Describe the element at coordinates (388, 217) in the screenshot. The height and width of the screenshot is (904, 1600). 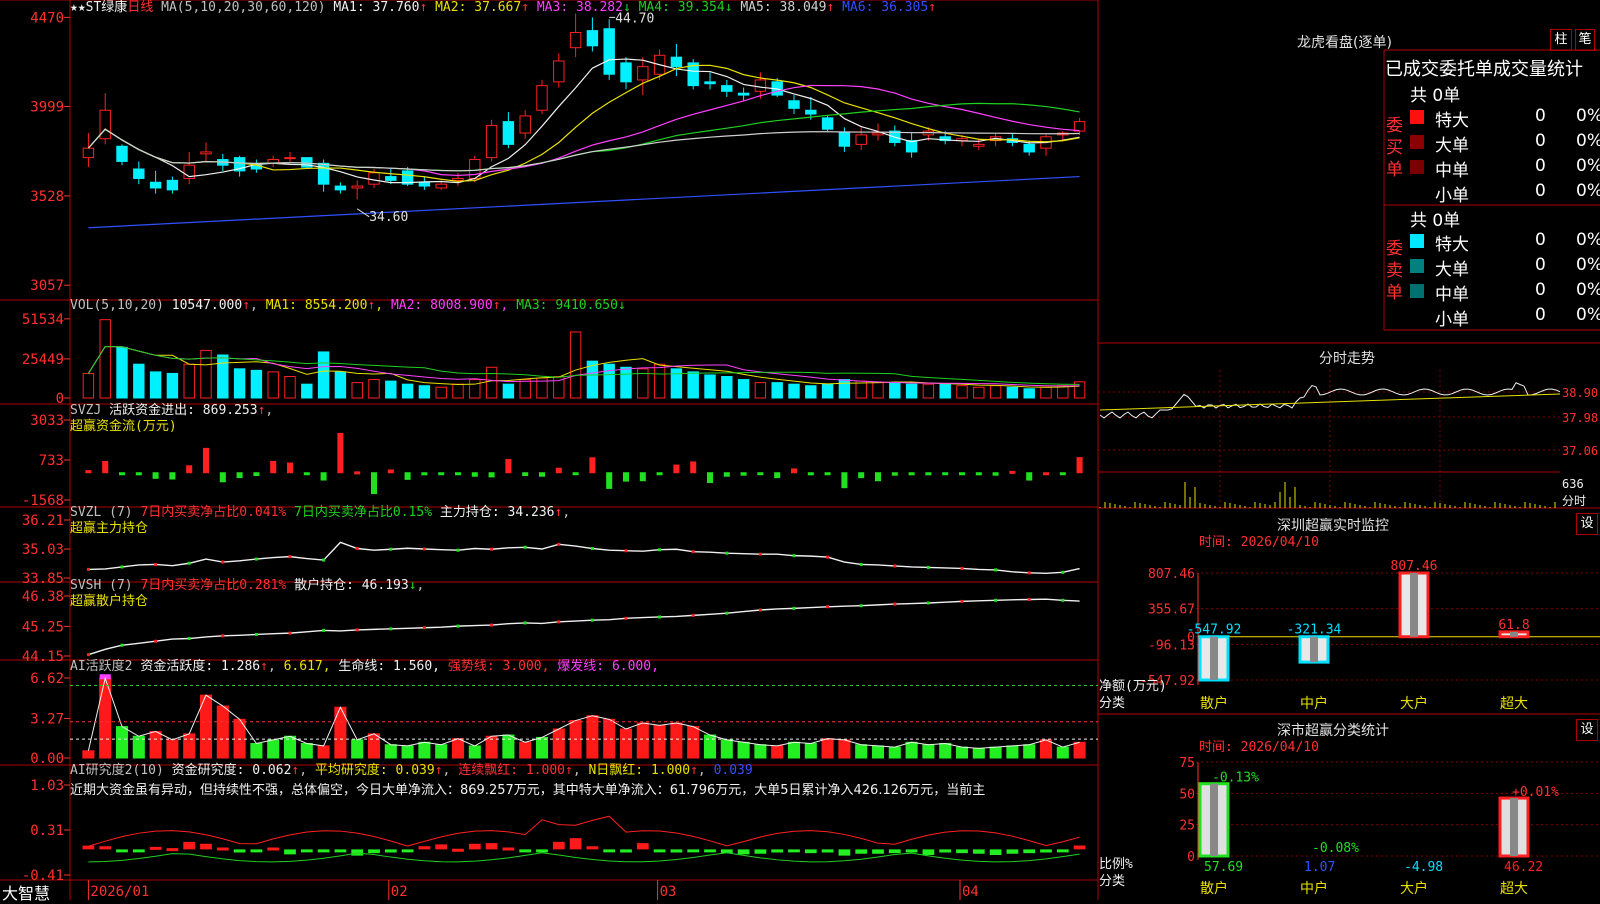
I see `low-label: 34.60` at that location.